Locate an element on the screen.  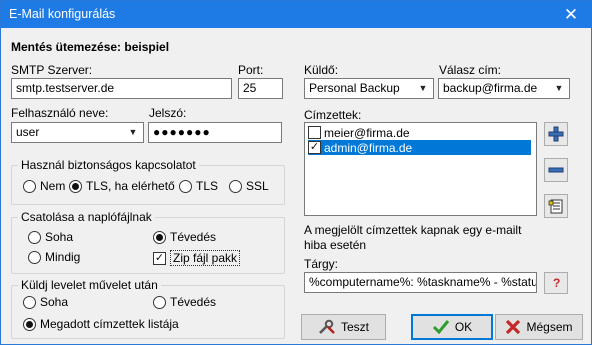
add-recipient-button is located at coordinates (556, 134).